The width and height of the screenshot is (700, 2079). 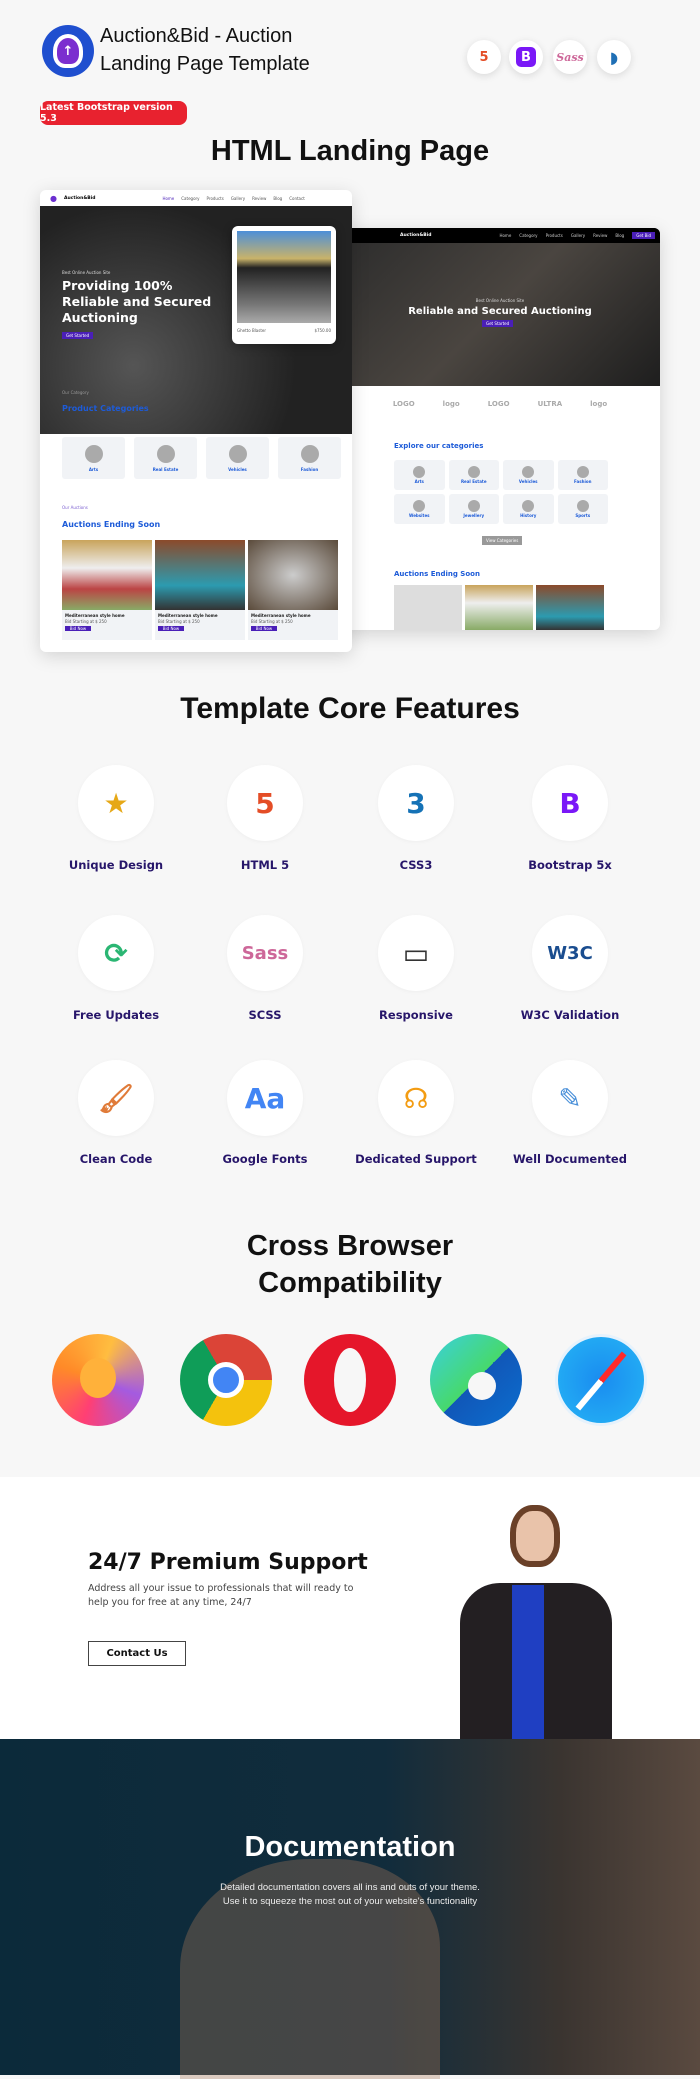 I want to click on landing-heading: HTML Landing Page, so click(x=350, y=151).